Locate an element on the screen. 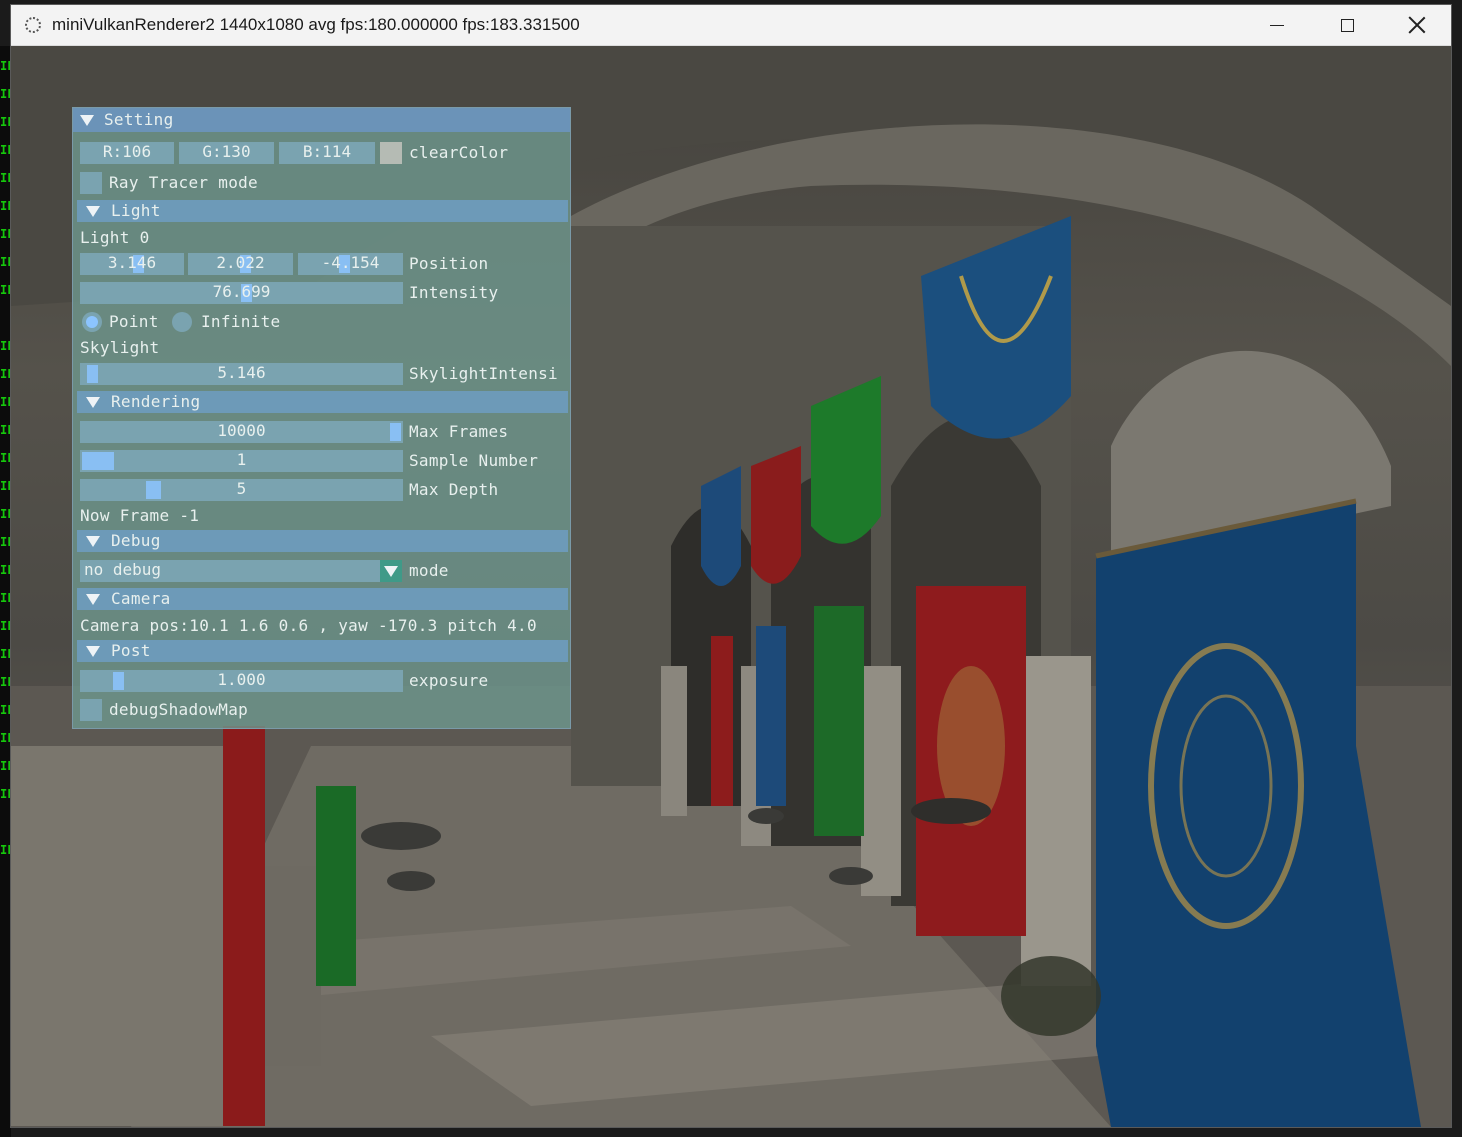  debug-mode-combo: no debug is located at coordinates (230, 571).